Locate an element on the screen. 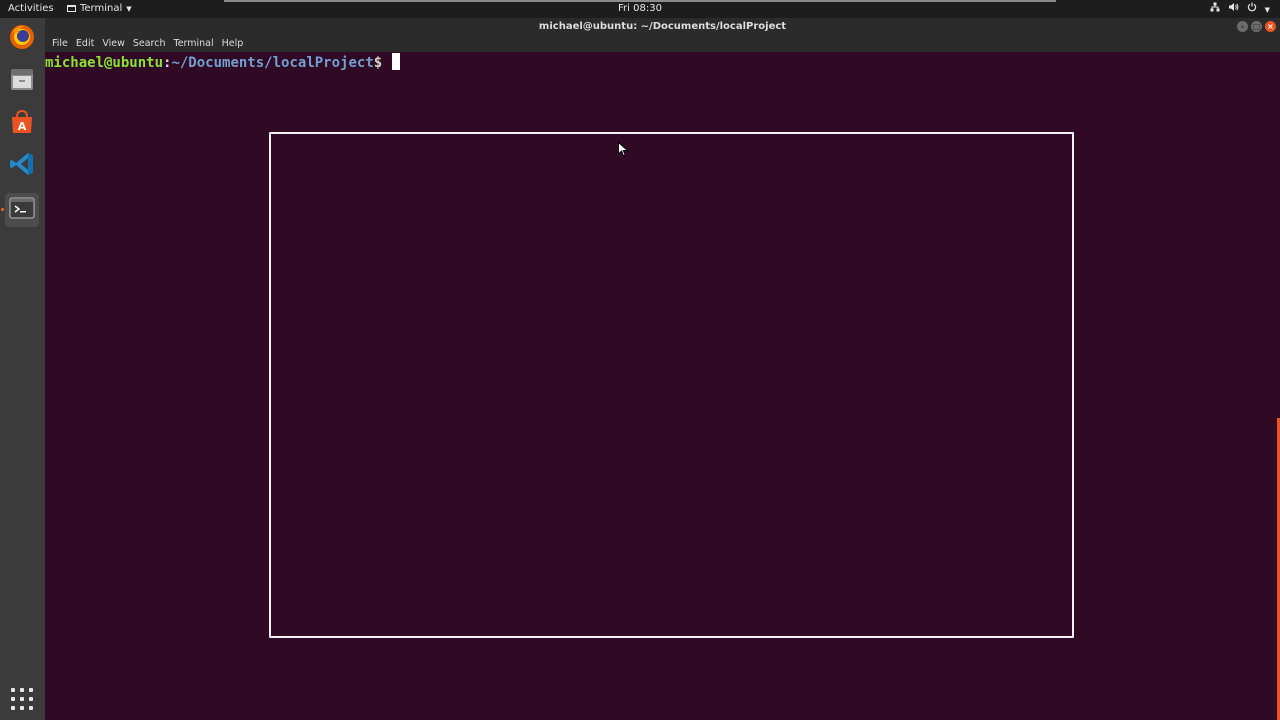  terminal-icon is located at coordinates (22, 210).